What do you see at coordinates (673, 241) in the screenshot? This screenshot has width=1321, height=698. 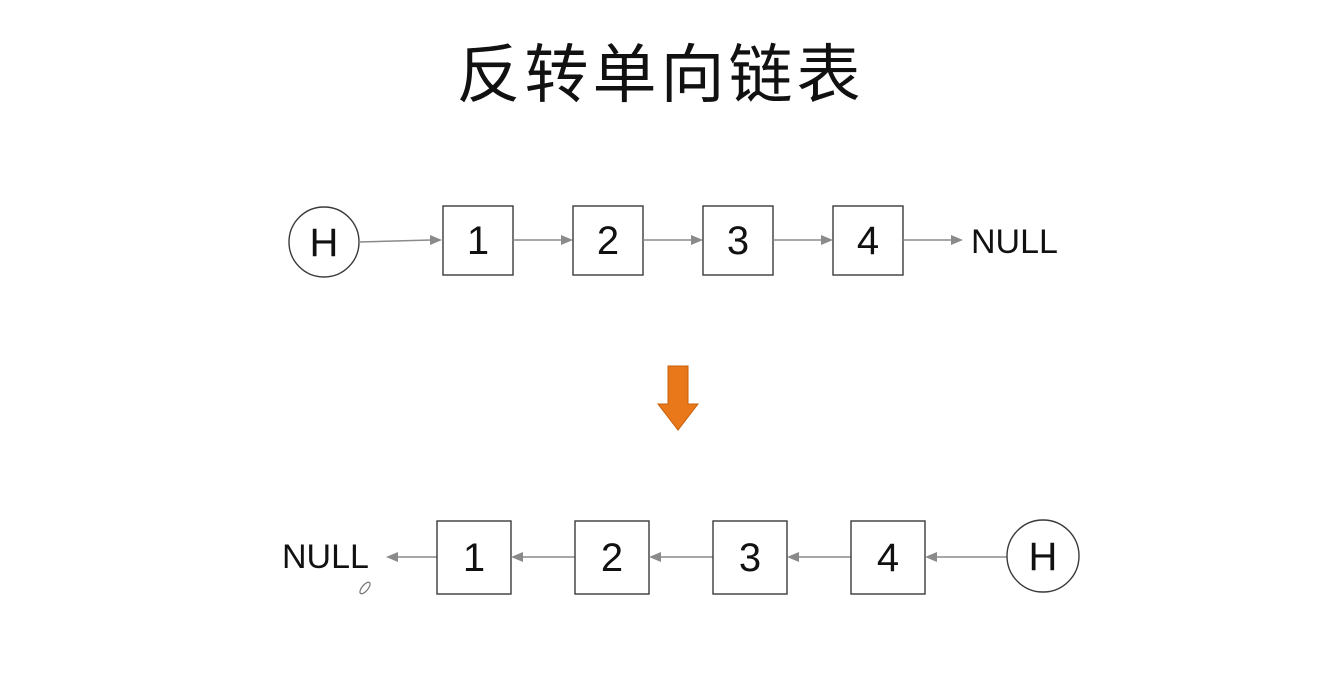 I see `original-list: H 1 2 3 4 NULL` at bounding box center [673, 241].